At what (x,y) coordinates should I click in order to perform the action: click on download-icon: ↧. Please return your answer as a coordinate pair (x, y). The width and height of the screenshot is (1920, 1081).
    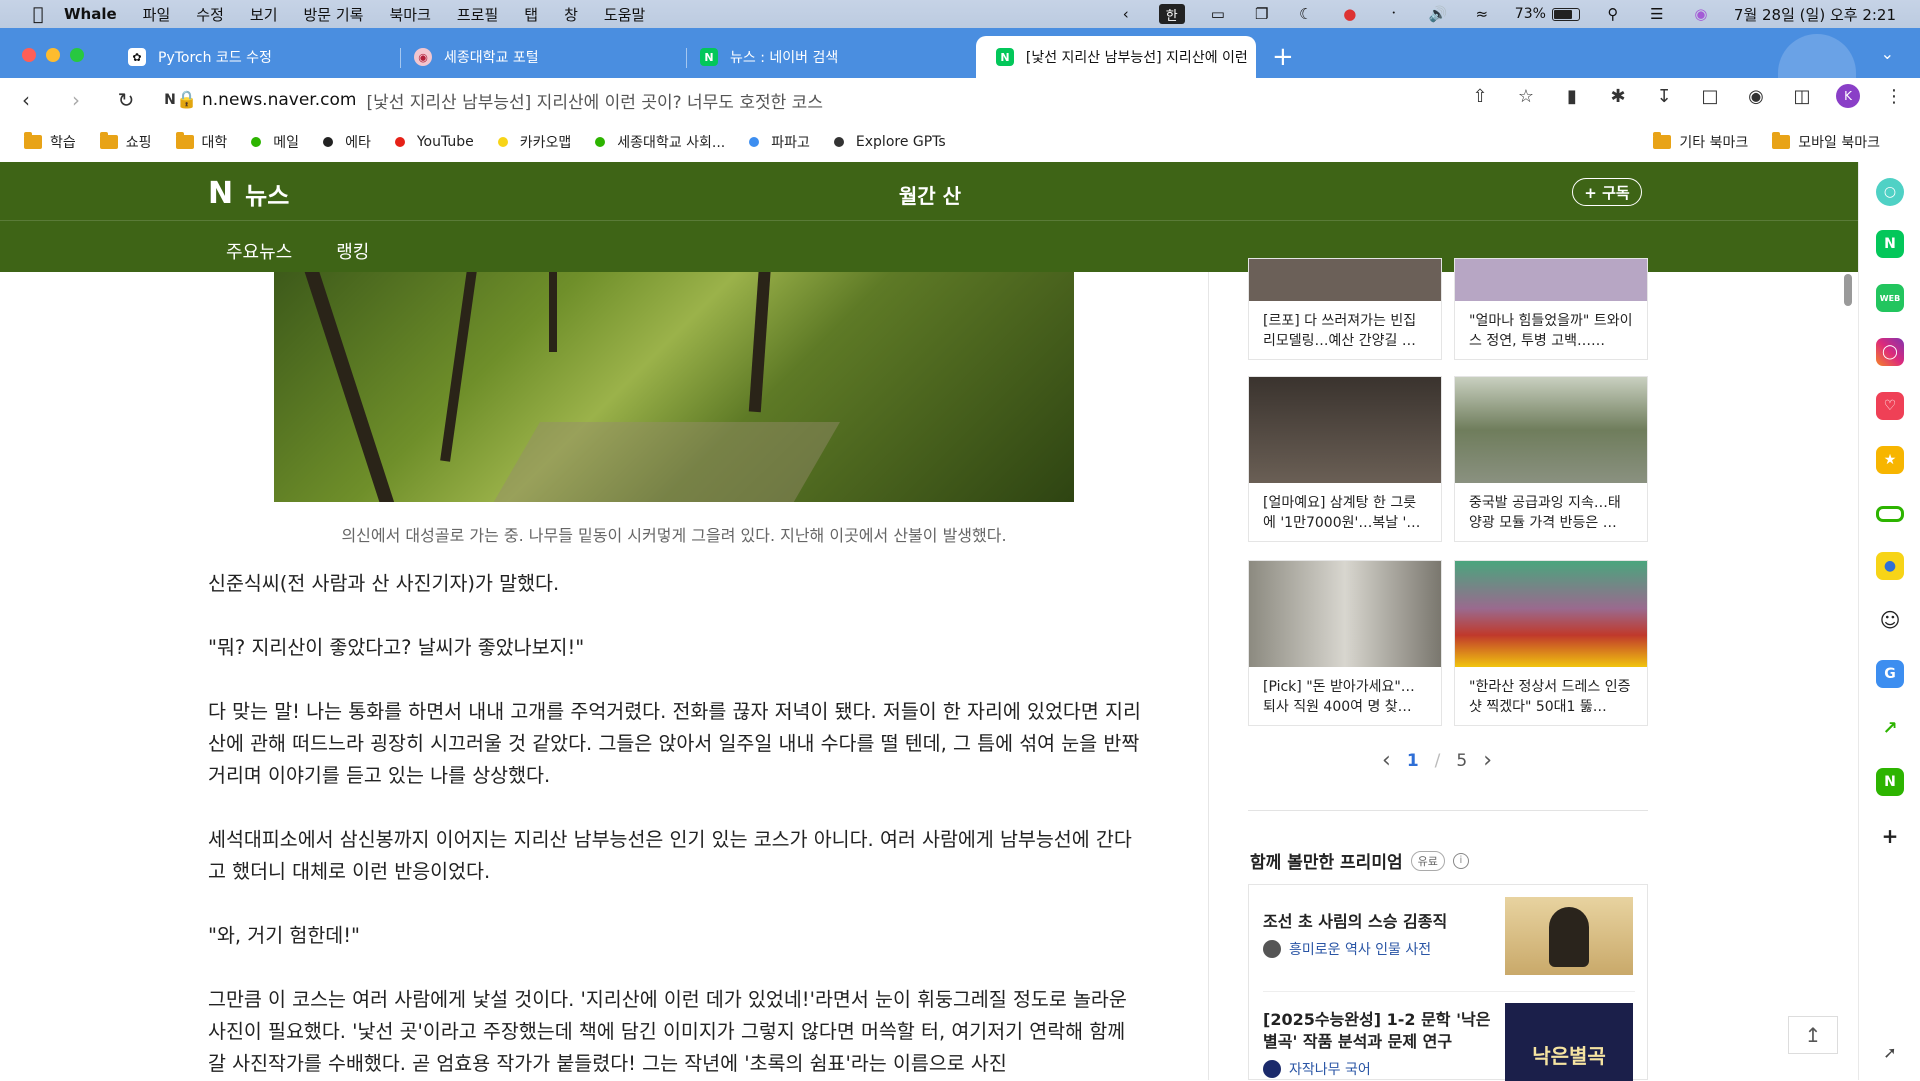
    Looking at the image, I should click on (1664, 96).